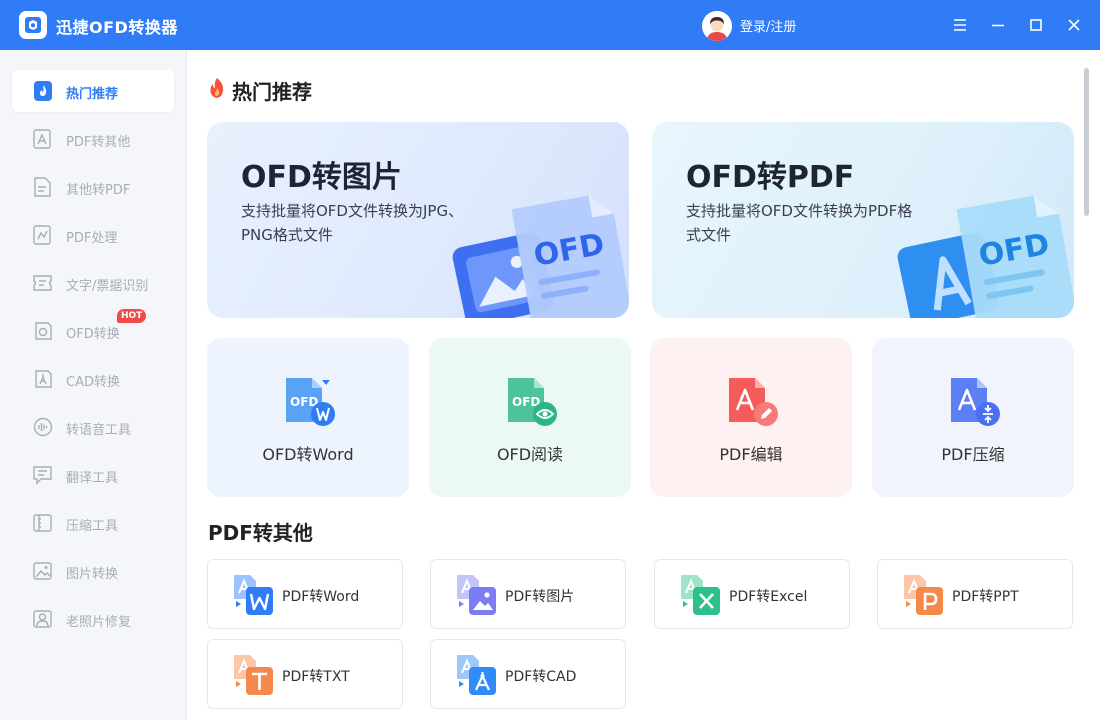 Image resolution: width=1100 pixels, height=720 pixels. What do you see at coordinates (43, 235) in the screenshot?
I see `pdf-process-icon` at bounding box center [43, 235].